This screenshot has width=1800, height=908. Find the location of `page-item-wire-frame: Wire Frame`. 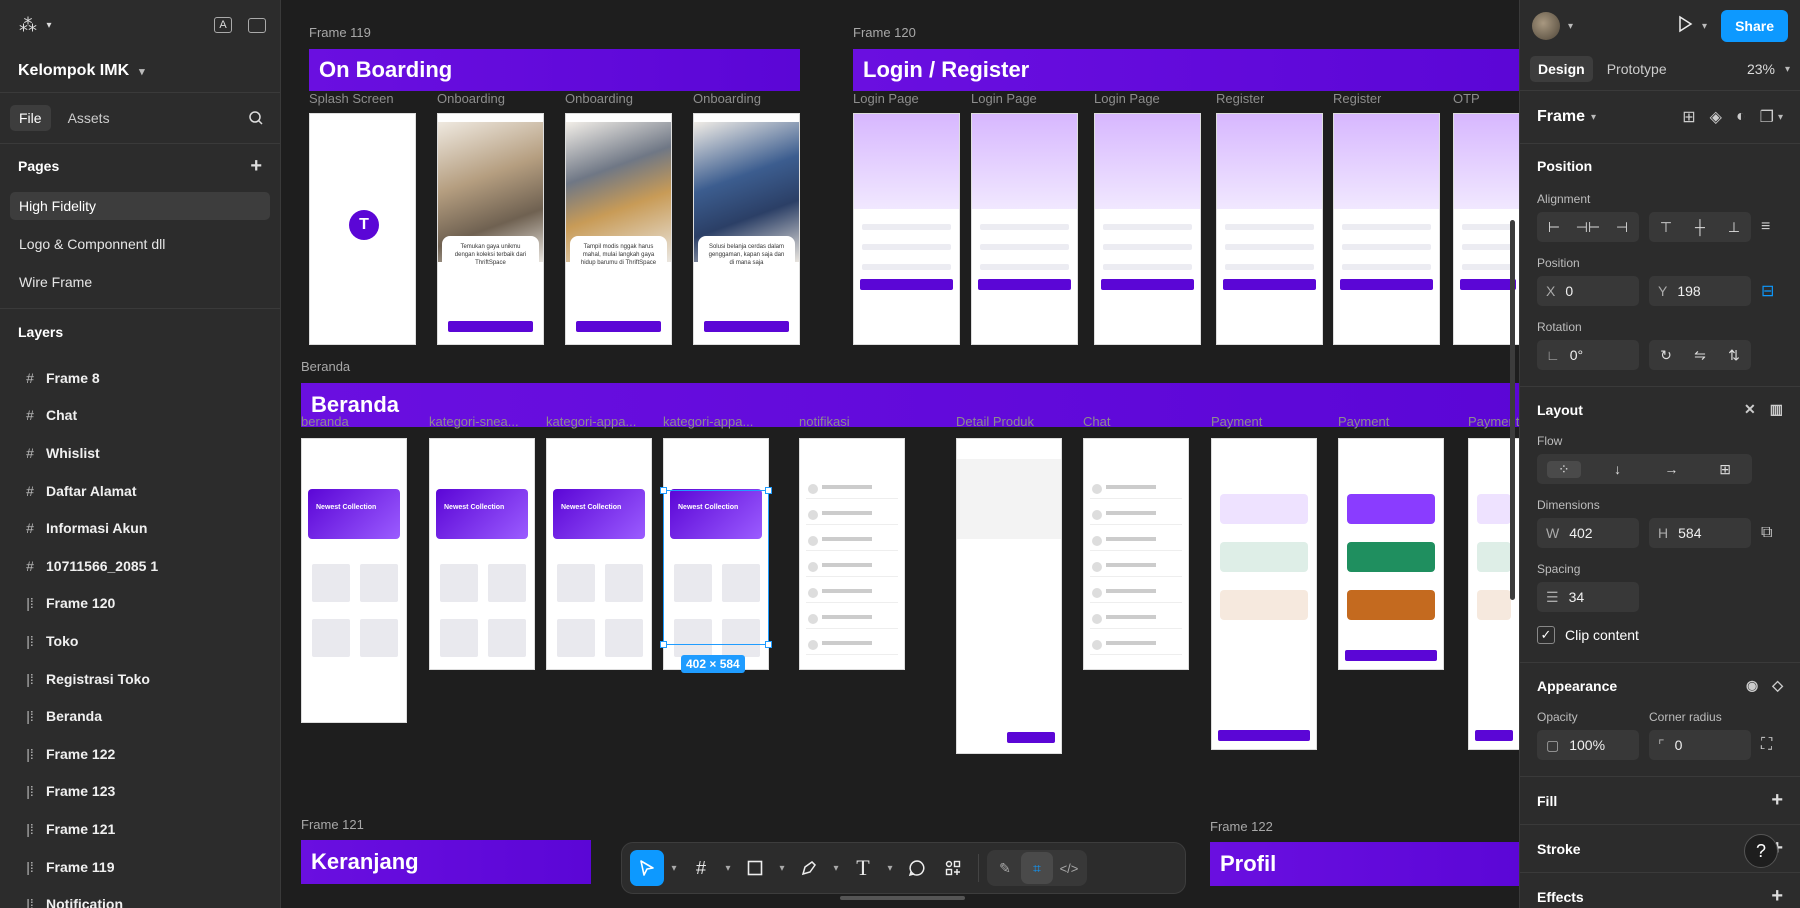

page-item-wire-frame: Wire Frame is located at coordinates (140, 282).